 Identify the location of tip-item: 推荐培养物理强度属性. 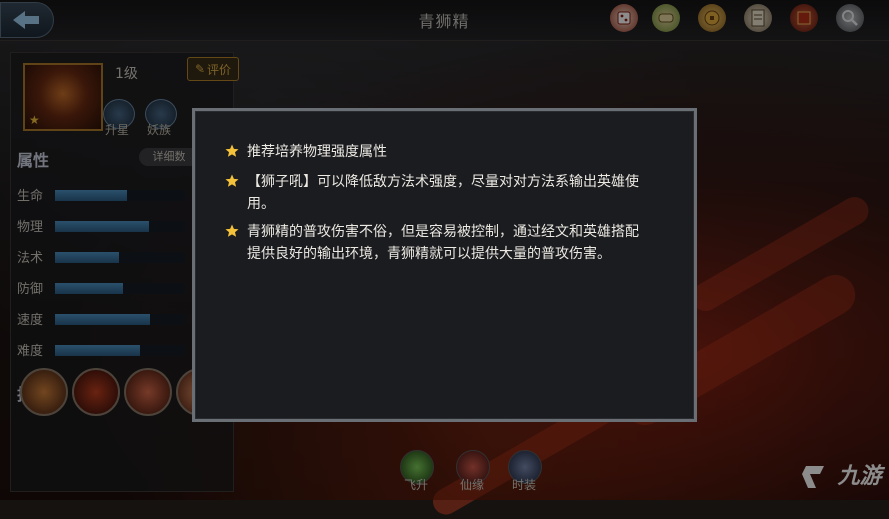
(435, 152).